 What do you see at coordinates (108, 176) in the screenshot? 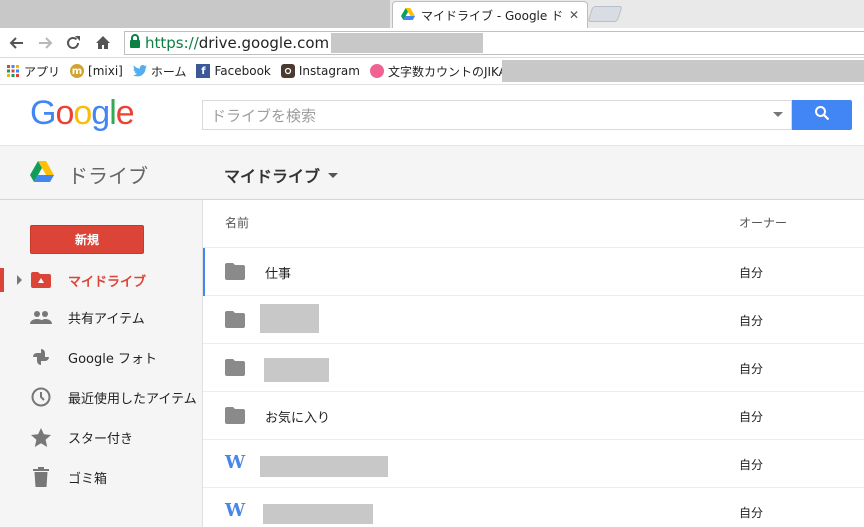
I see `drive-product-label: ドライブ` at bounding box center [108, 176].